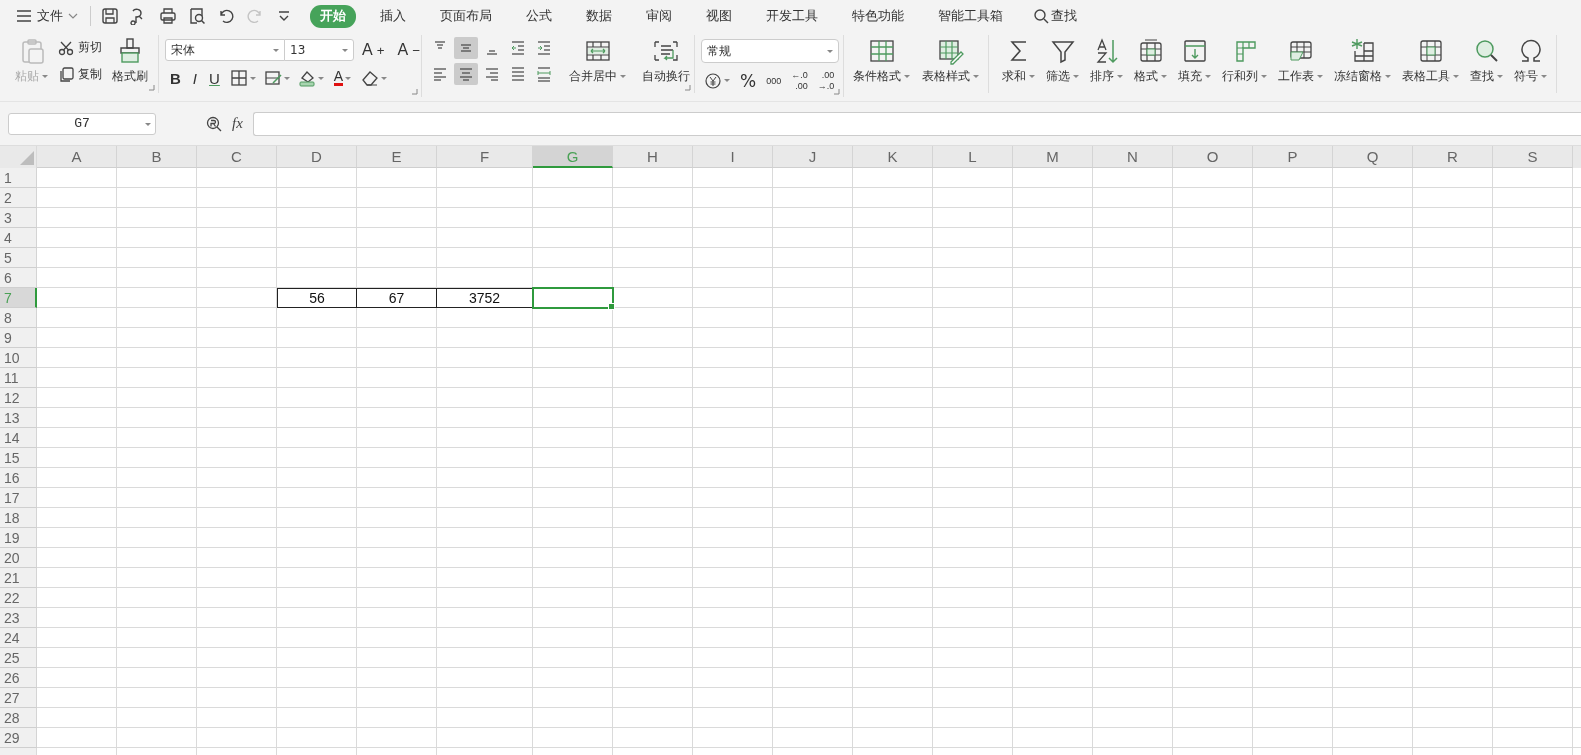 This screenshot has width=1581, height=755. I want to click on ribbon-tab: 开始, so click(333, 16).